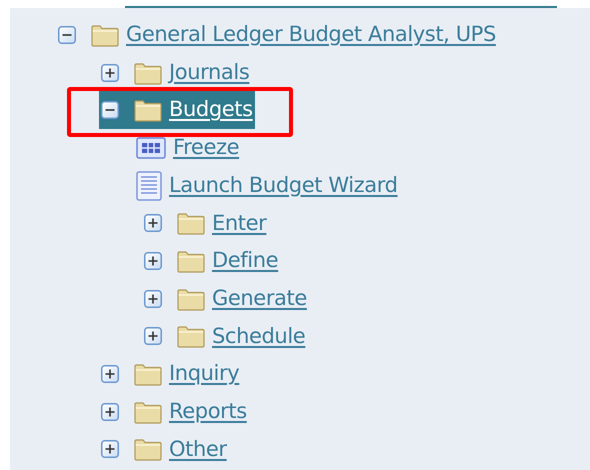 The width and height of the screenshot is (590, 470). What do you see at coordinates (204, 374) in the screenshot?
I see `tree-link: Inquiry` at bounding box center [204, 374].